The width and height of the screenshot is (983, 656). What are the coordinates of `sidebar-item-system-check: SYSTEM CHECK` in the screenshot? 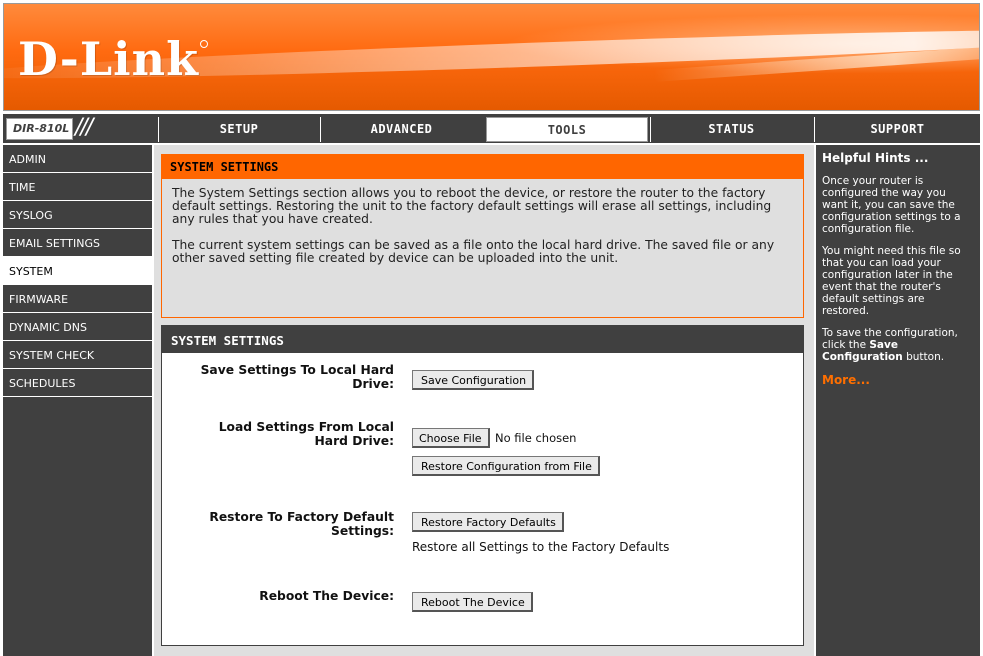 It's located at (77, 355).